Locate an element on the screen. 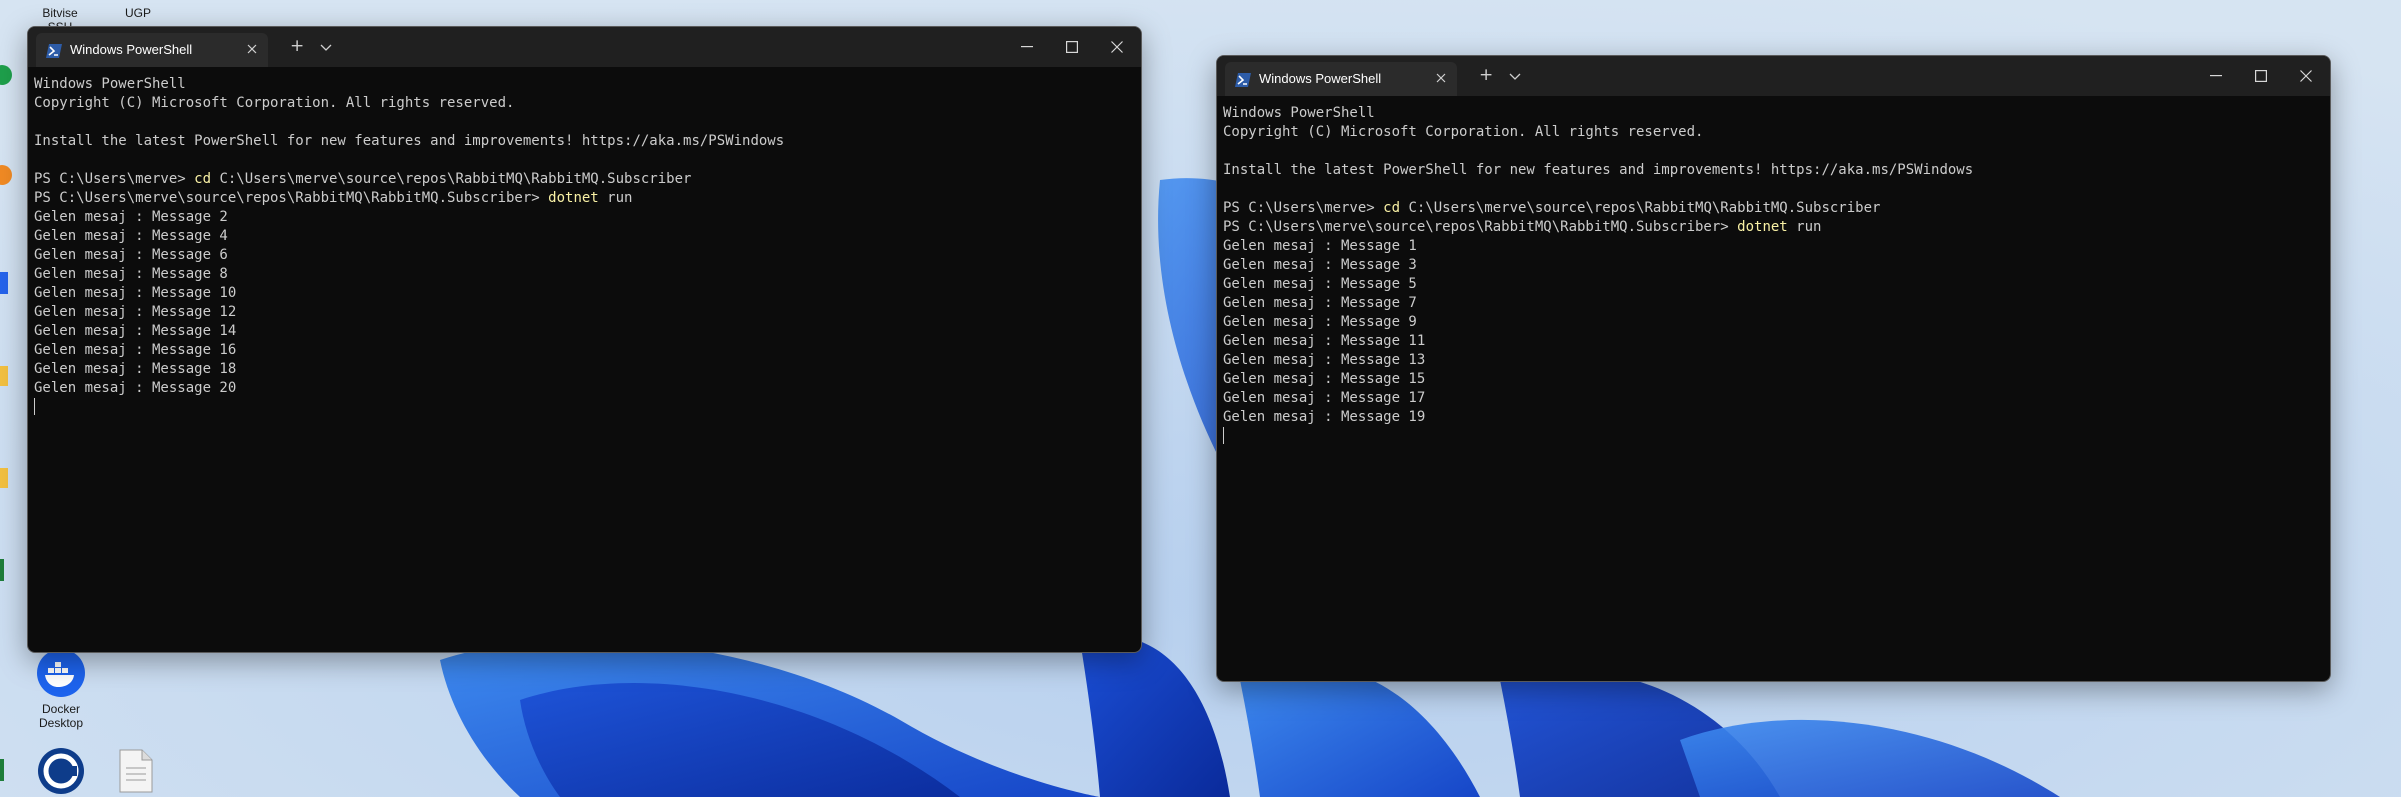 The image size is (2401, 797). terminal-line: Gelen mesaj : Message 13 is located at coordinates (1776, 360).